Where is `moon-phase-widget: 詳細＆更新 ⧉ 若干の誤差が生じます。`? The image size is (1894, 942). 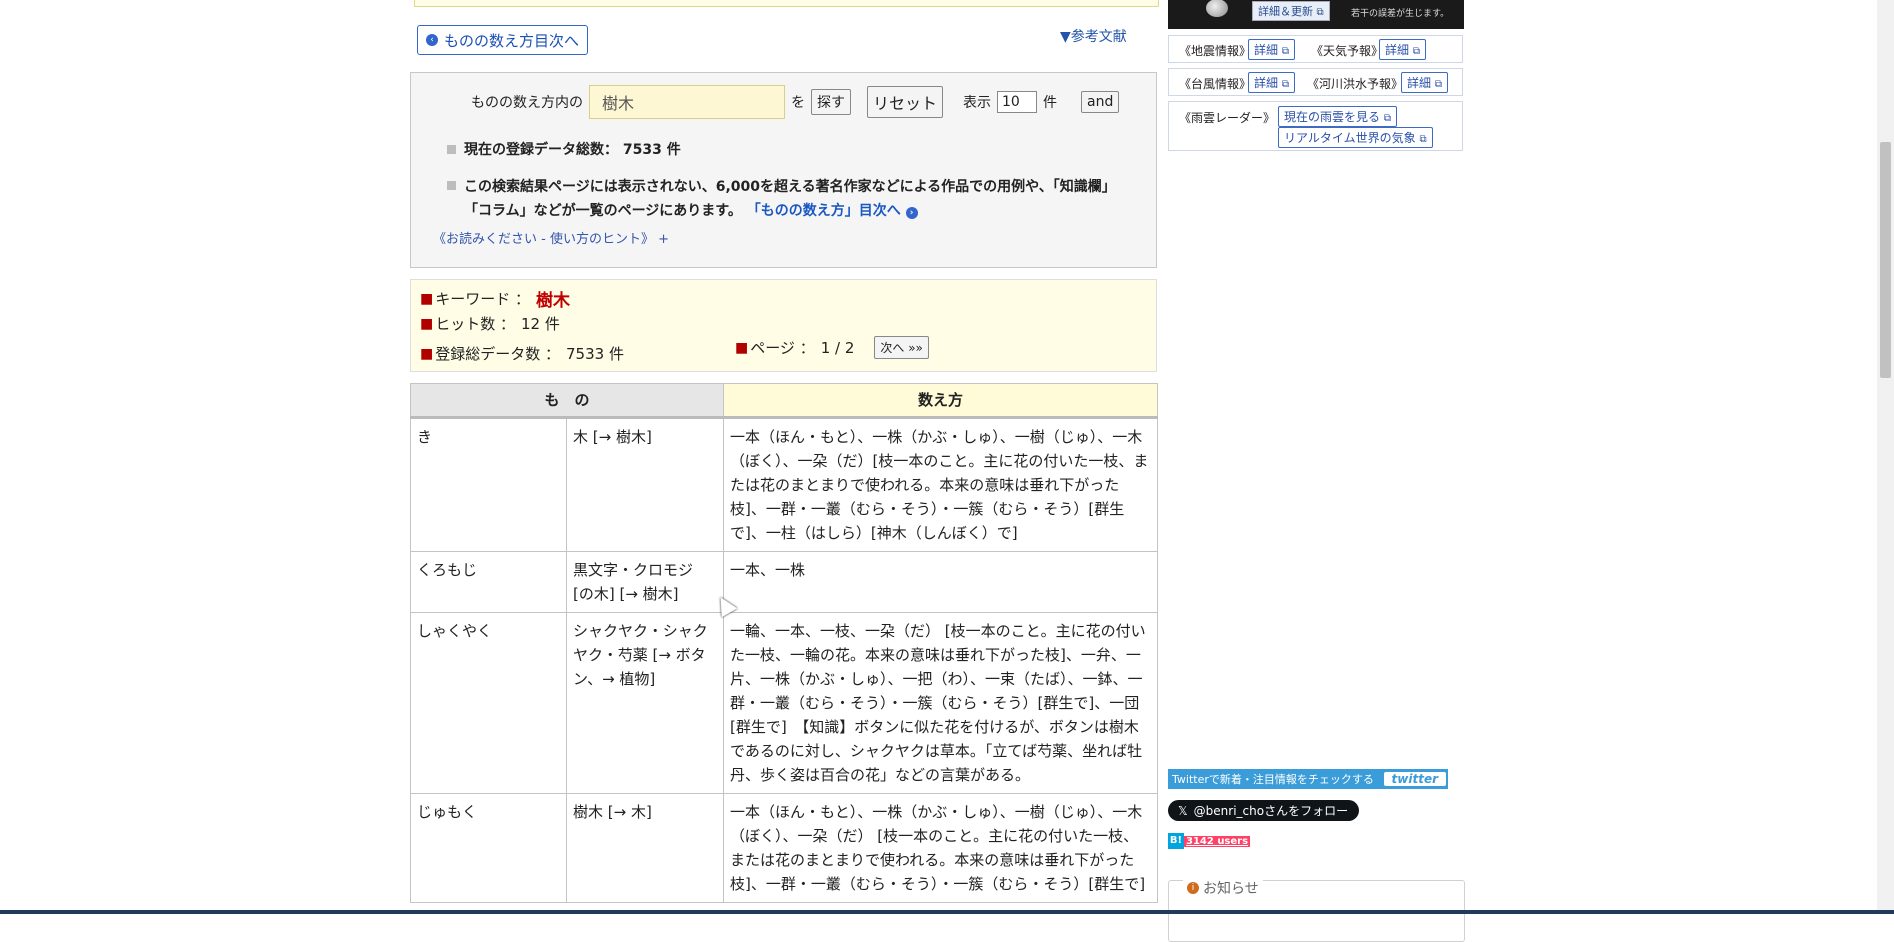
moon-phase-widget: 詳細＆更新 ⧉ 若干の誤差が生じます。 is located at coordinates (1316, 14).